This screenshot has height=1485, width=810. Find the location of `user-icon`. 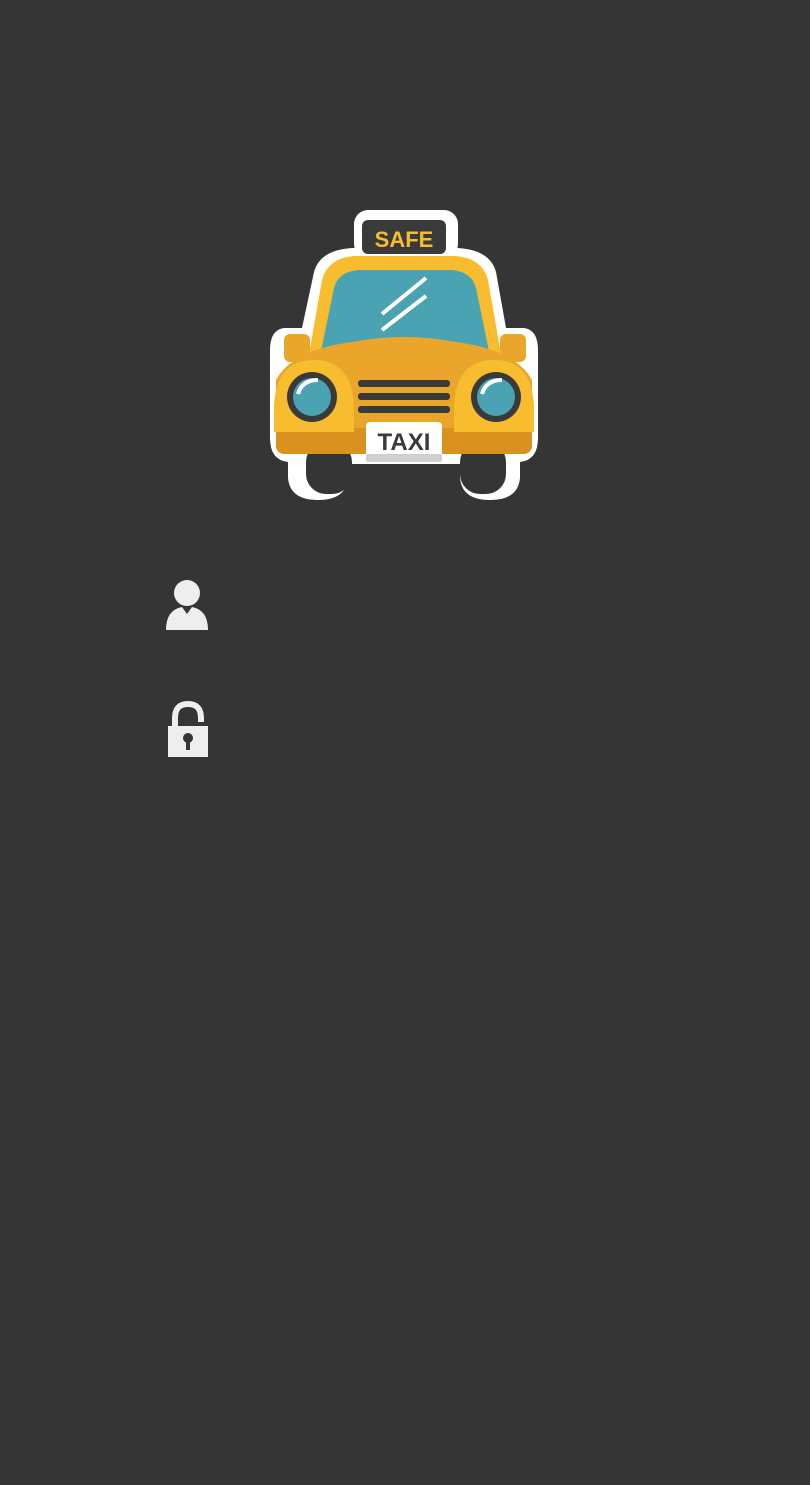

user-icon is located at coordinates (187, 606).